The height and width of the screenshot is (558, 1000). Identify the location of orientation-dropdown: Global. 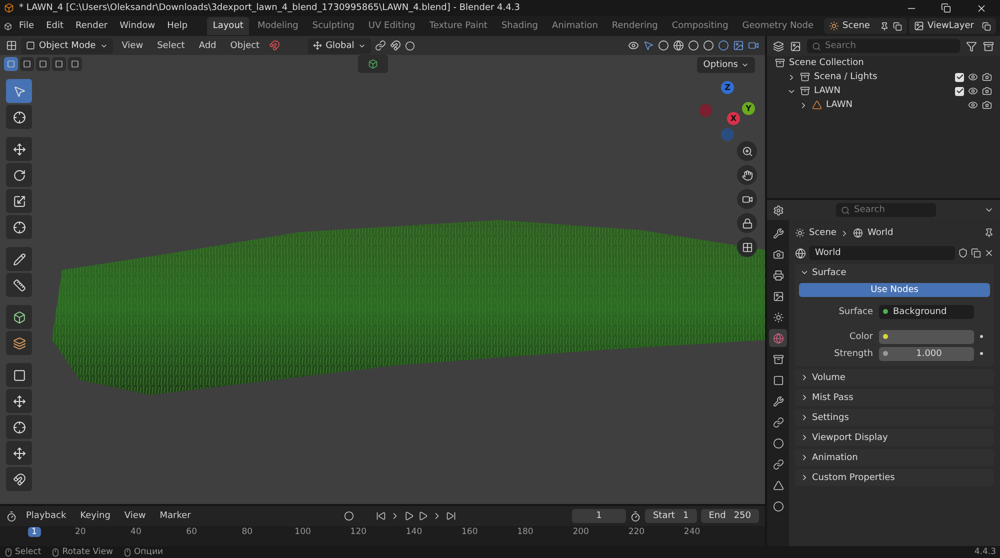
(340, 46).